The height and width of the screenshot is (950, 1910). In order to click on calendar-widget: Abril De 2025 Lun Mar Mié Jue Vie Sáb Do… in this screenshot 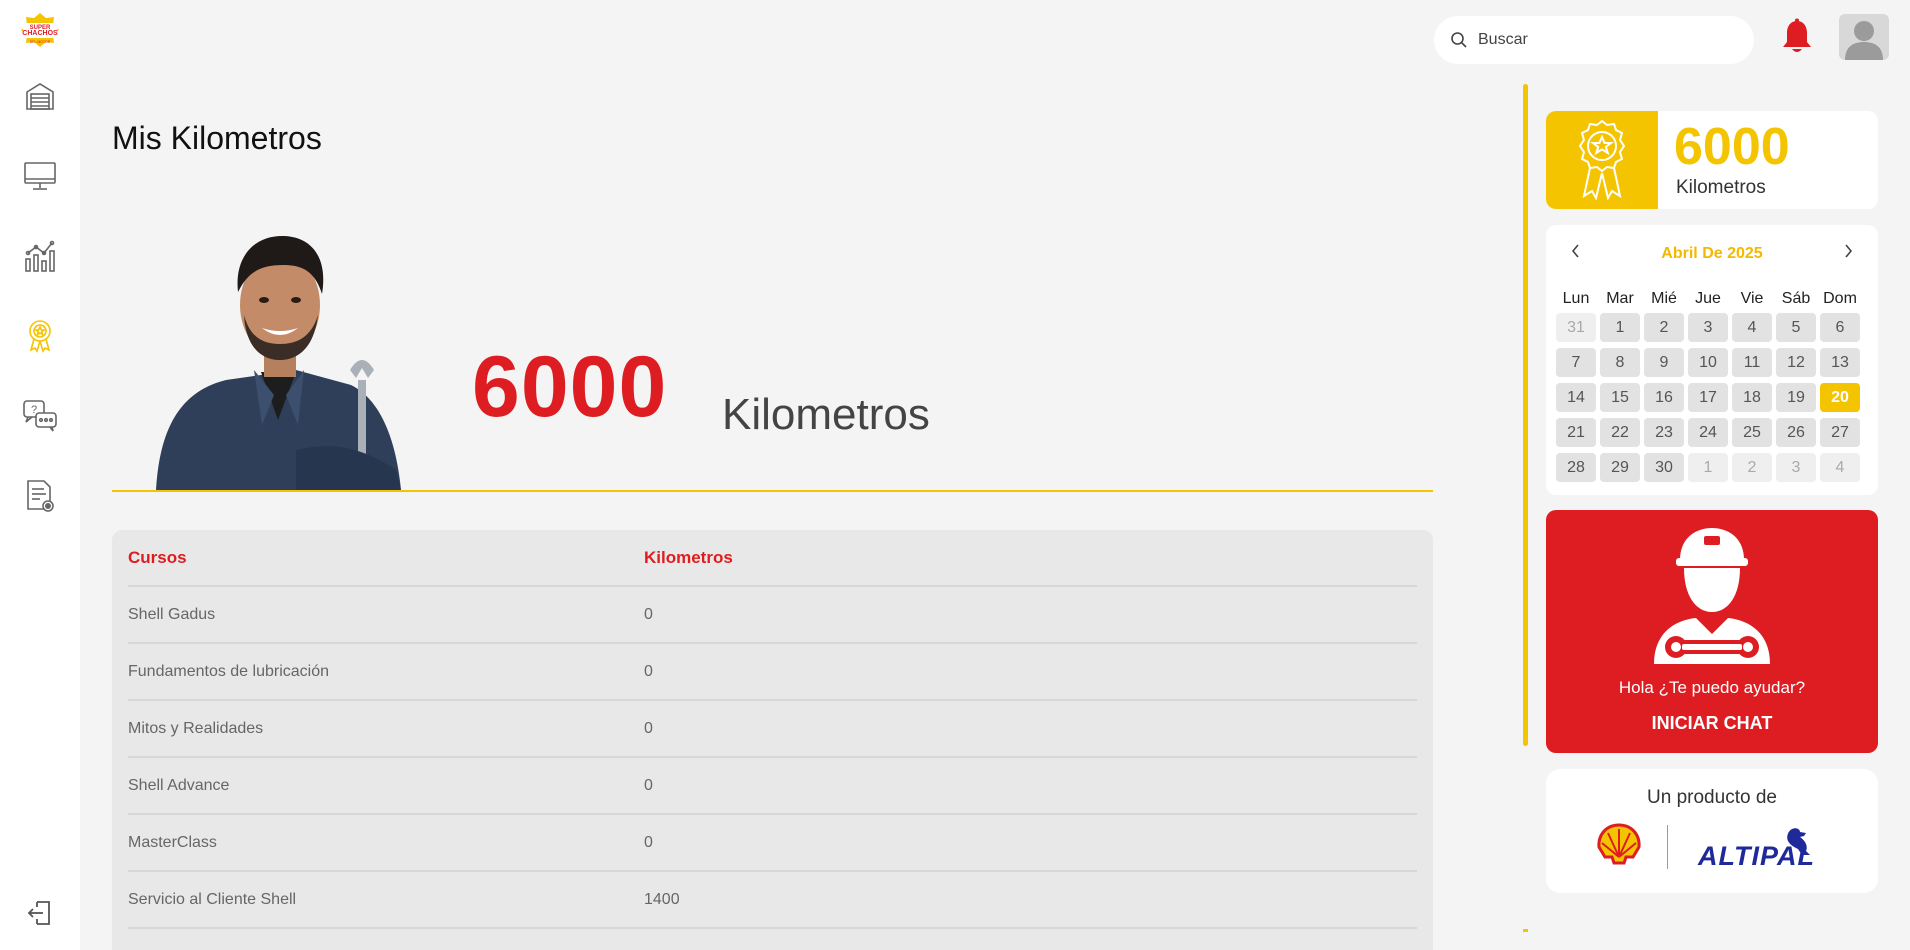, I will do `click(1712, 360)`.